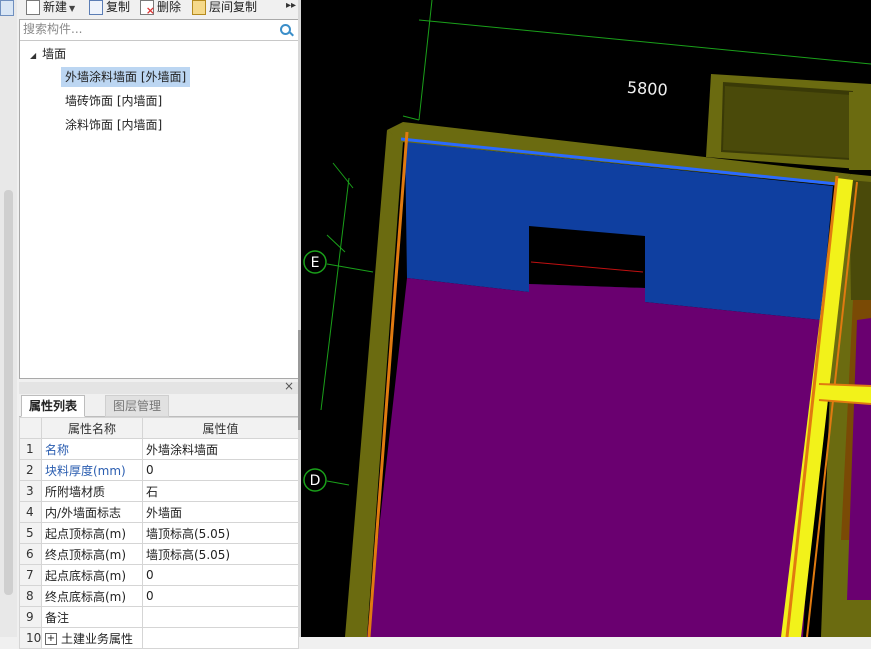  Describe the element at coordinates (92, 512) in the screenshot. I see `property-name: 内/外墙面标志` at that location.